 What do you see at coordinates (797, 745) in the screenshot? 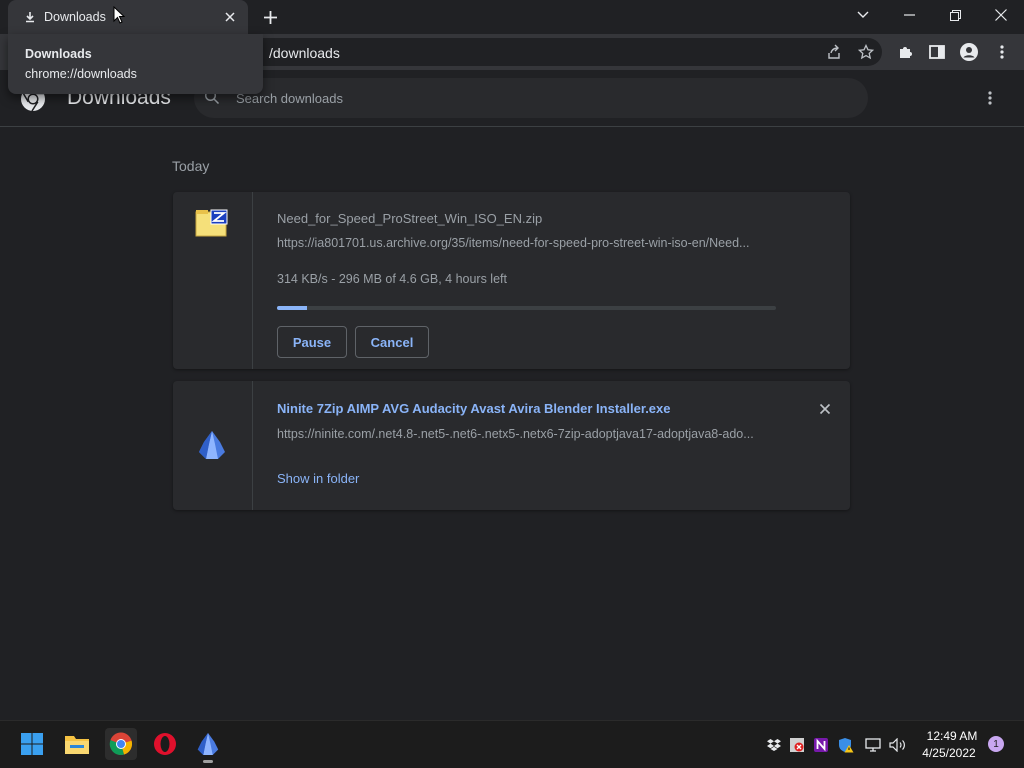
I see `tray-app-icon` at bounding box center [797, 745].